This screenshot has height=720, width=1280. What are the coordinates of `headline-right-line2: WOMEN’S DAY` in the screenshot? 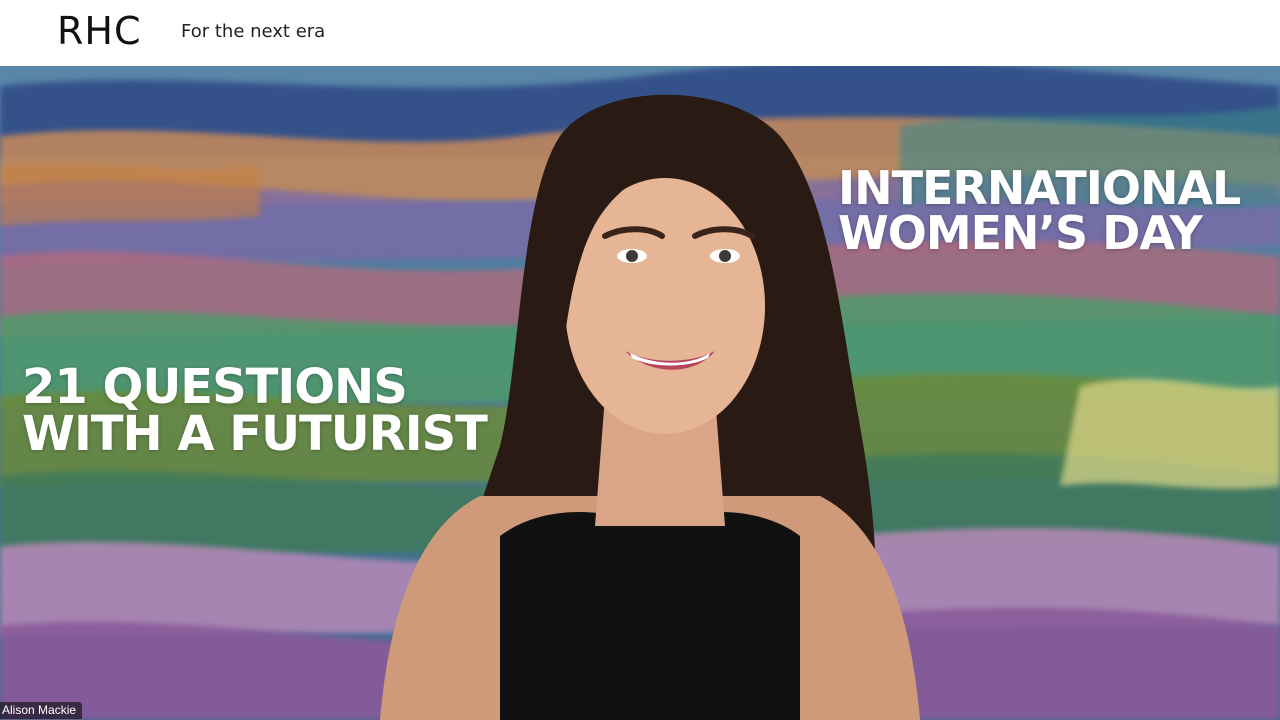 It's located at (1020, 233).